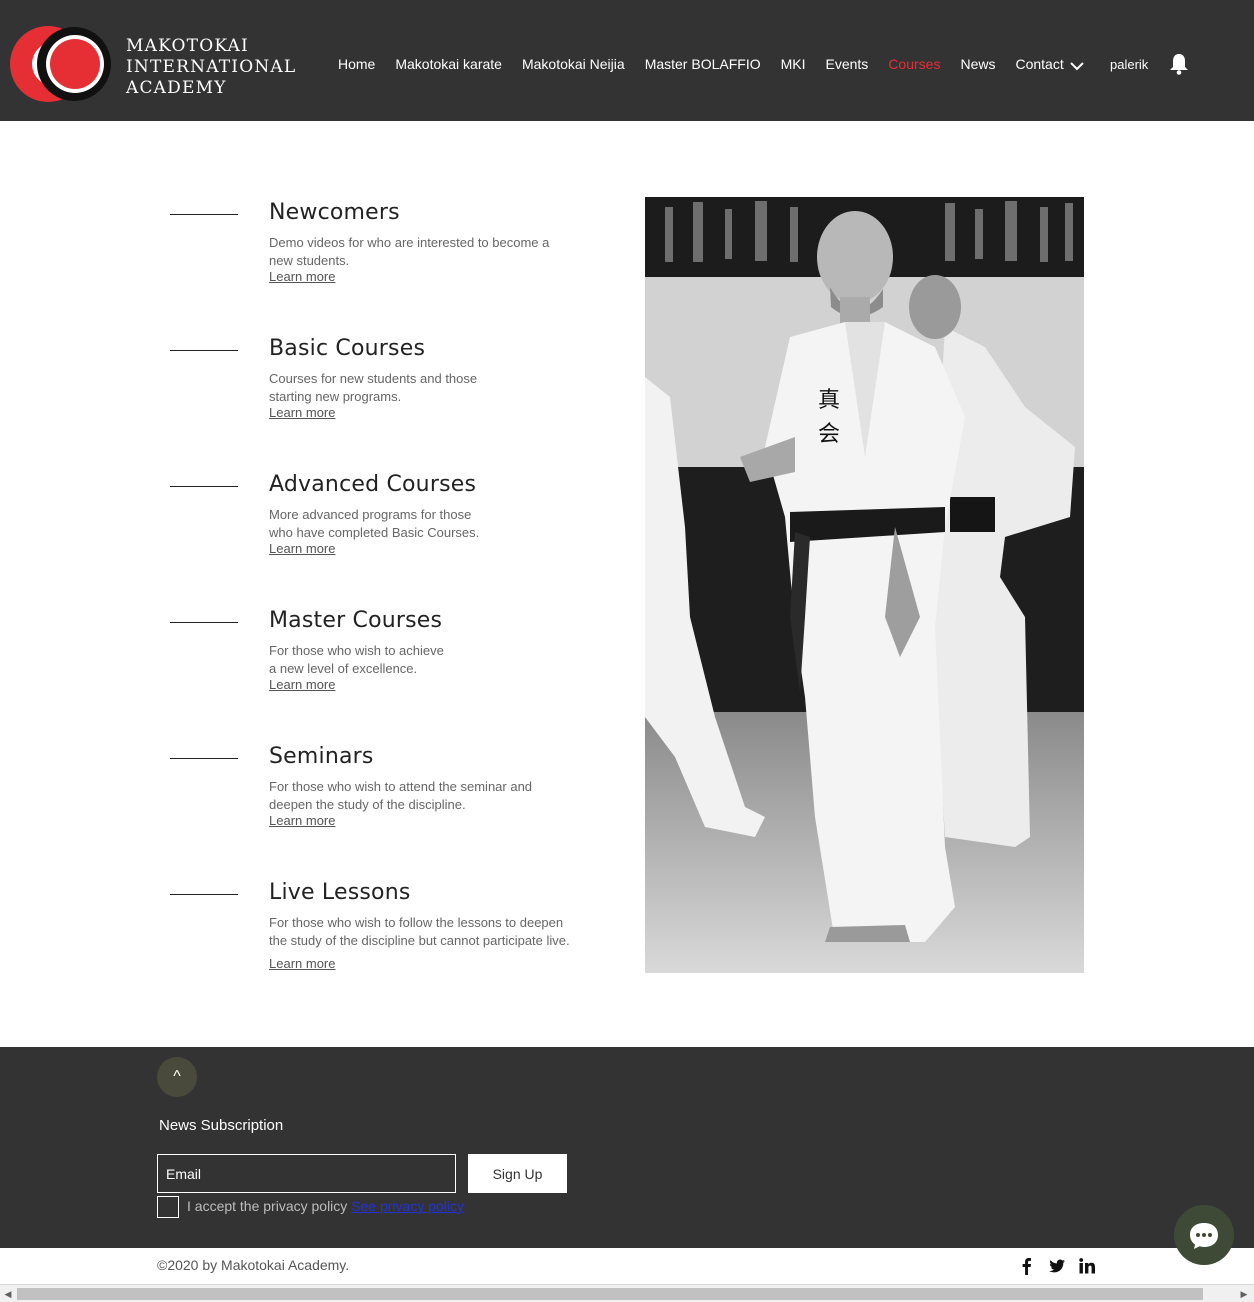 The width and height of the screenshot is (1254, 1302). What do you see at coordinates (356, 64) in the screenshot?
I see `nav-item-home: Home` at bounding box center [356, 64].